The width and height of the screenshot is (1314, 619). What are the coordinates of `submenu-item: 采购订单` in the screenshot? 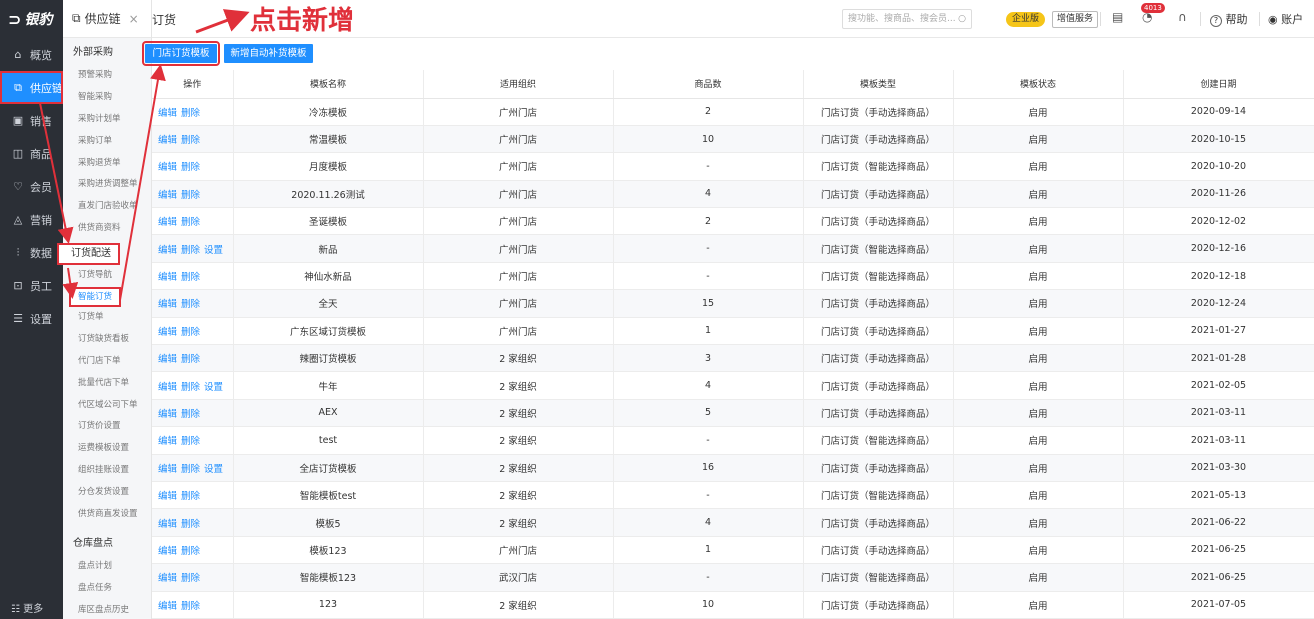 It's located at (107, 142).